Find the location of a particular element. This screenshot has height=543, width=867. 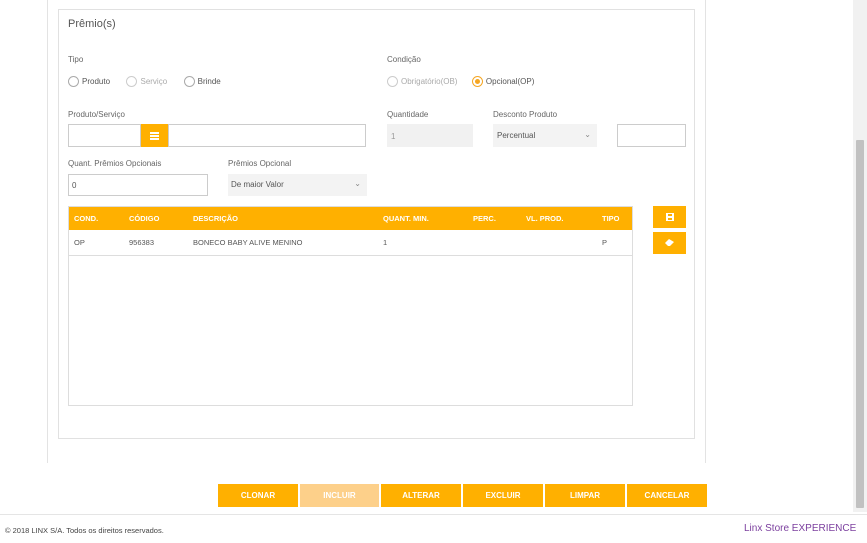

quantidade-label: Quantidade is located at coordinates (408, 114).